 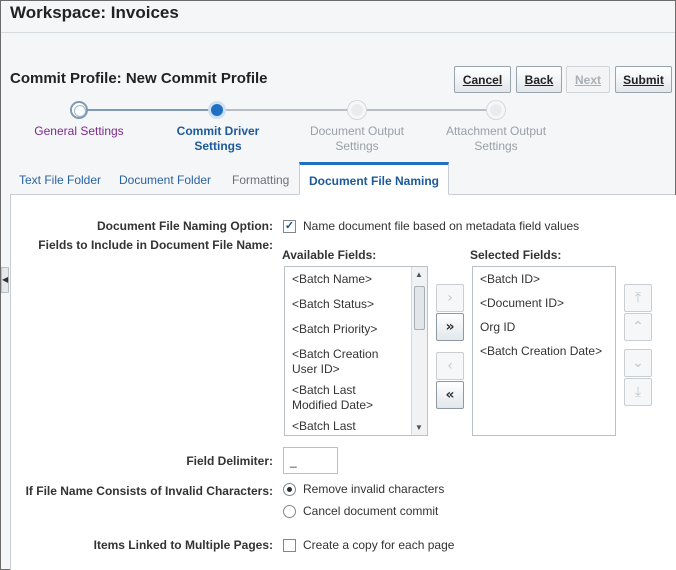 I want to click on collapse-pane-icon: ◀, so click(x=5, y=280).